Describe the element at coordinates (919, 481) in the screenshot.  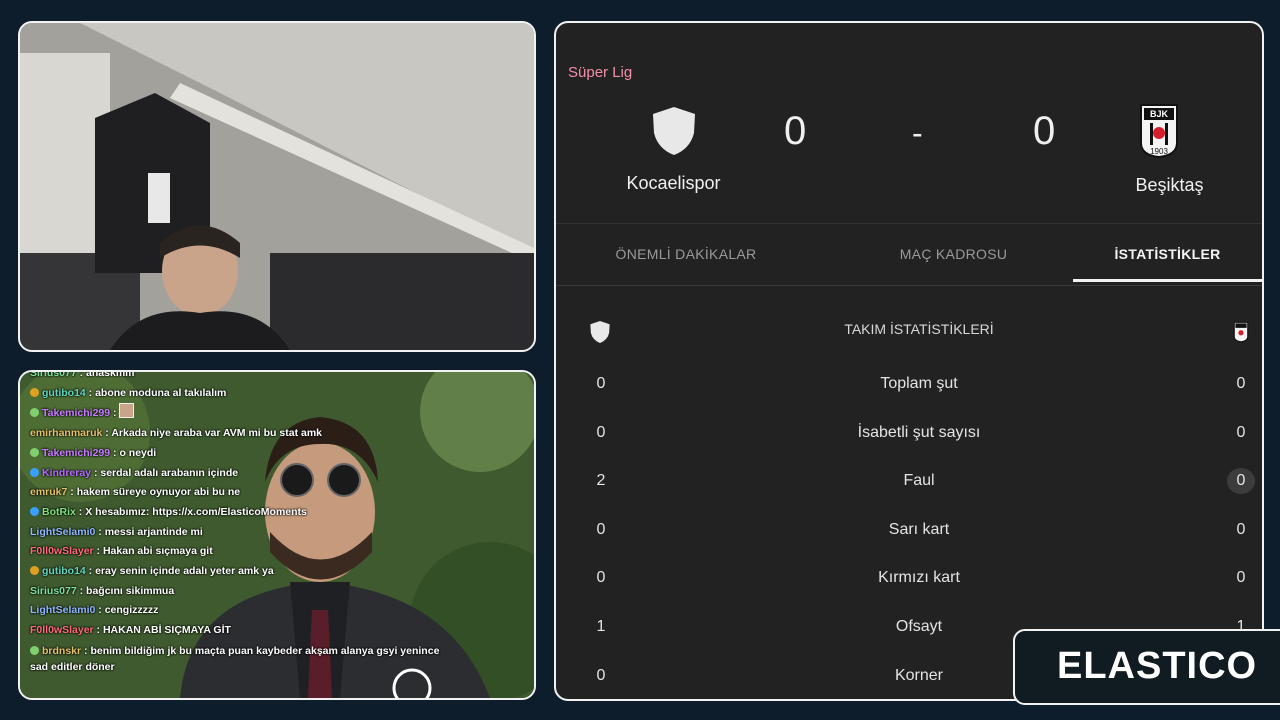
I see `stat-label: Faul` at that location.